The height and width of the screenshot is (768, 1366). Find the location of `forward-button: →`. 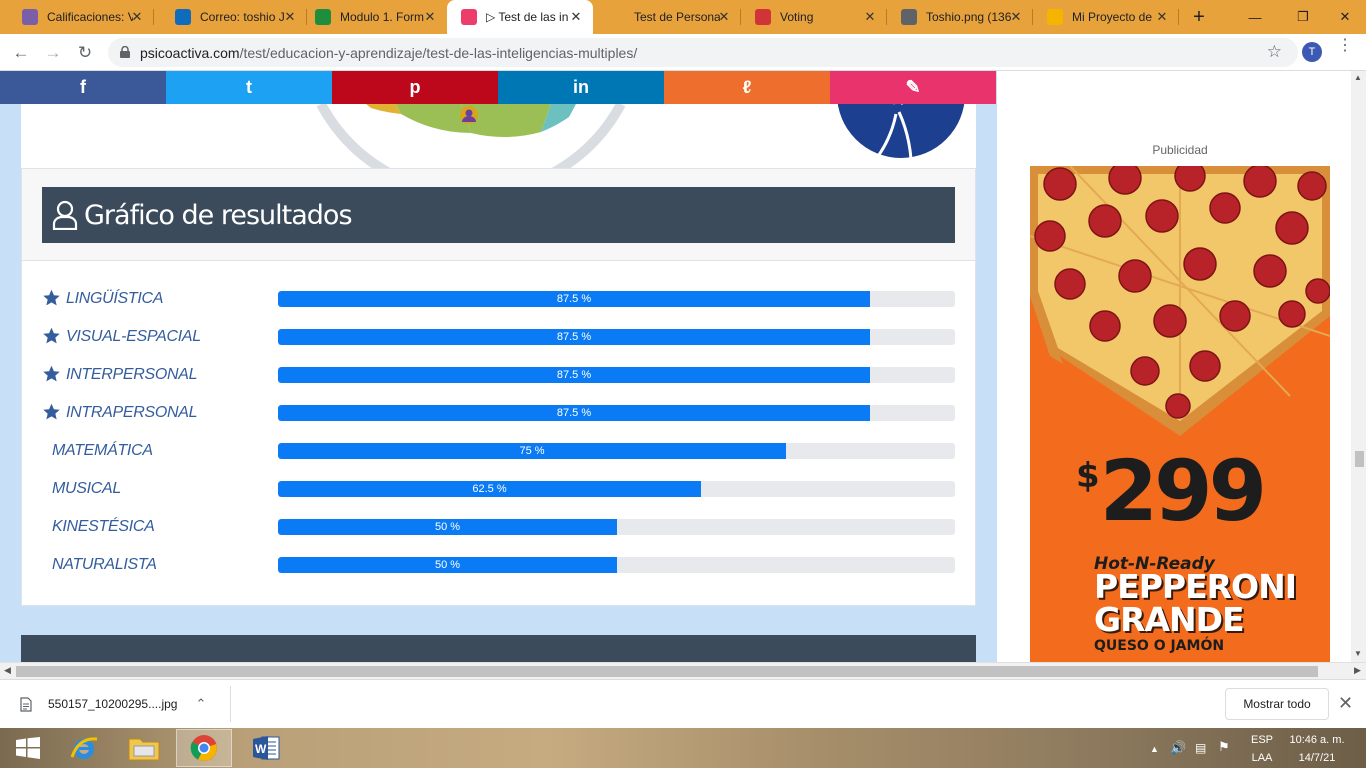

forward-button: → is located at coordinates (53, 53).